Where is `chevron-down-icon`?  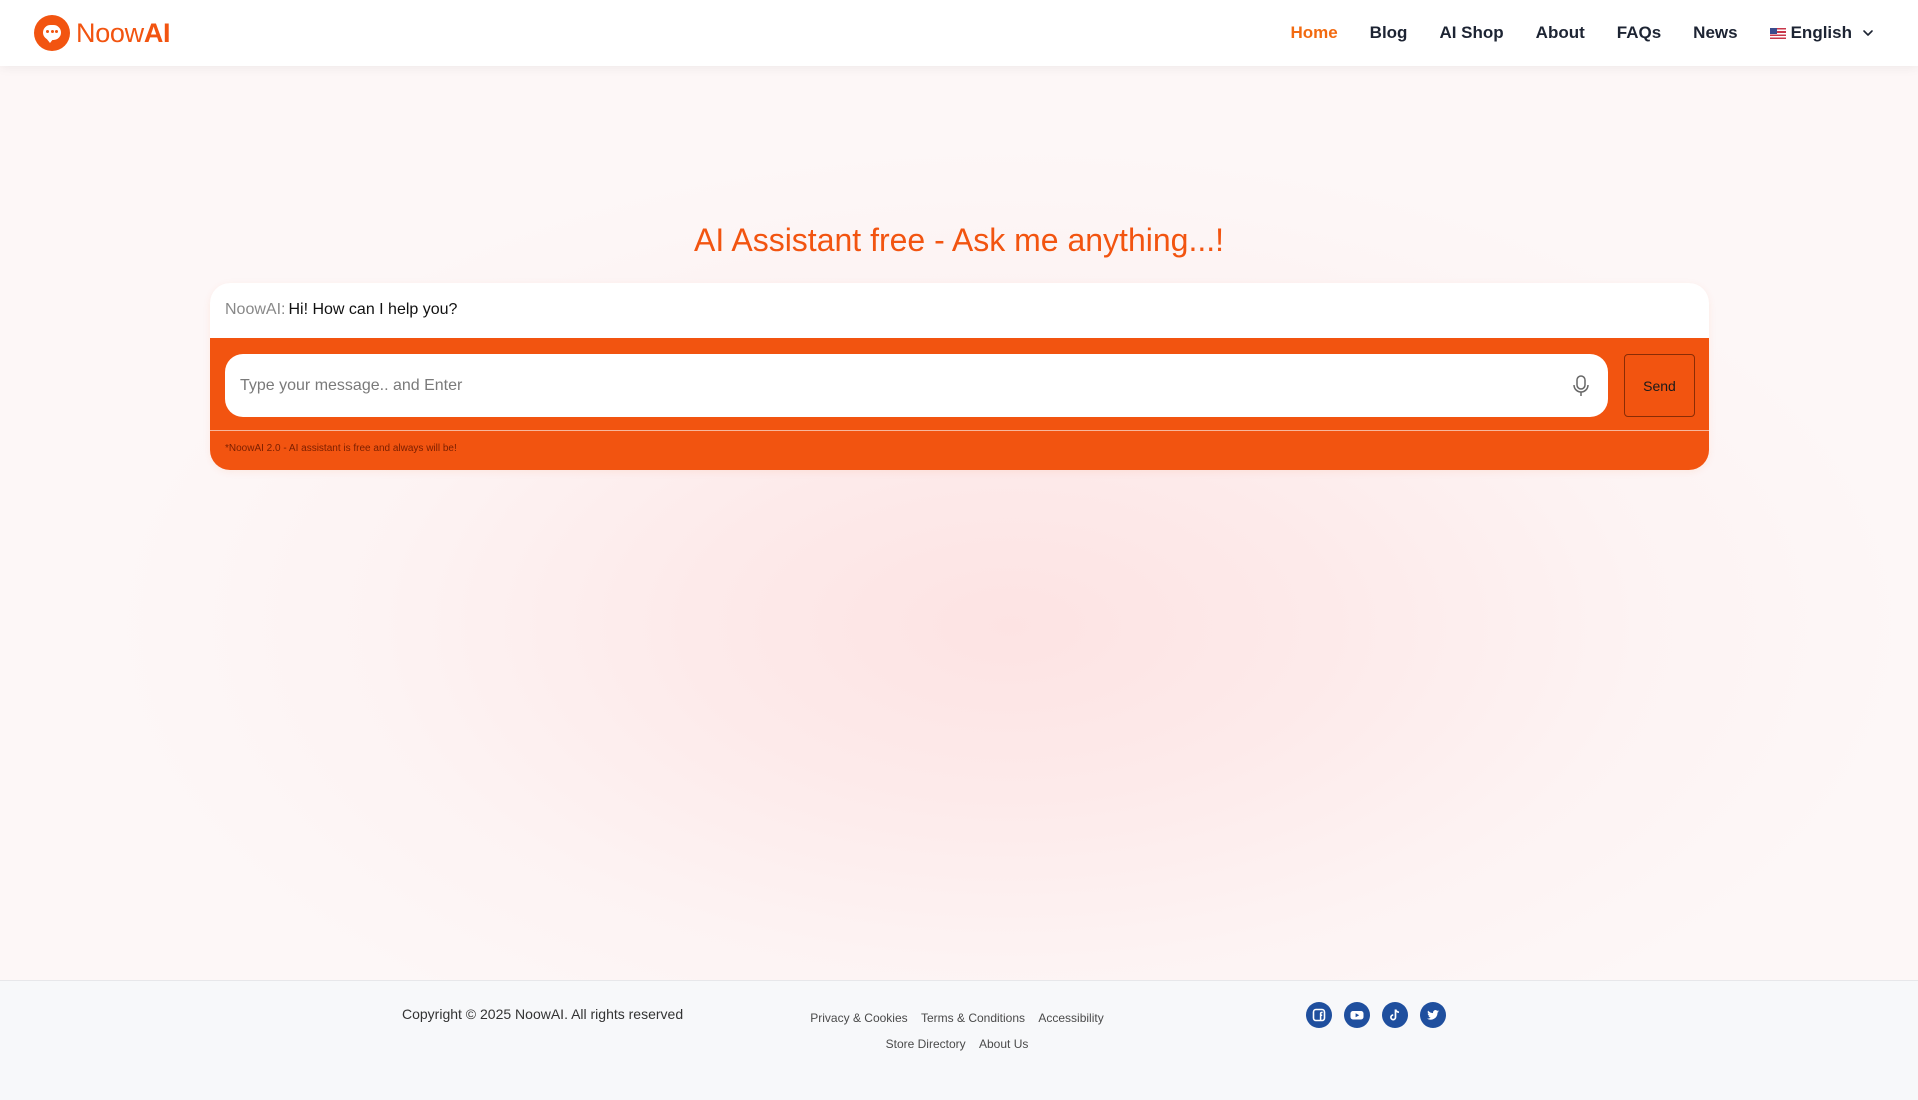 chevron-down-icon is located at coordinates (1868, 33).